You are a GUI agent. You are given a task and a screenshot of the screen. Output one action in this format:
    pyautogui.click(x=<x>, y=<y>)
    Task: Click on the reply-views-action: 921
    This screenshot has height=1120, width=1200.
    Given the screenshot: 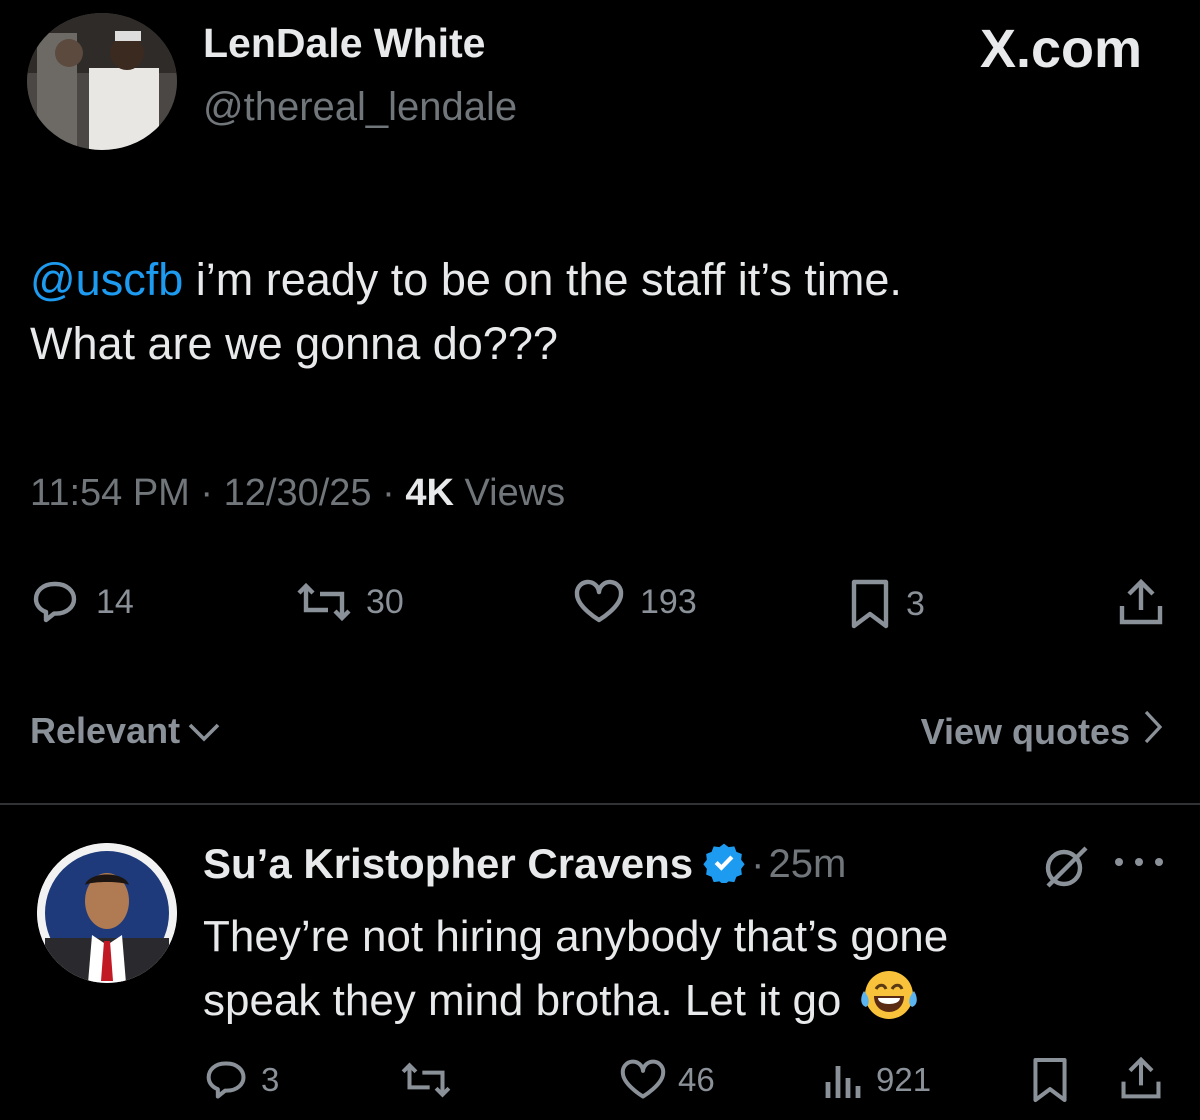 What is the action you would take?
    pyautogui.click(x=876, y=1080)
    